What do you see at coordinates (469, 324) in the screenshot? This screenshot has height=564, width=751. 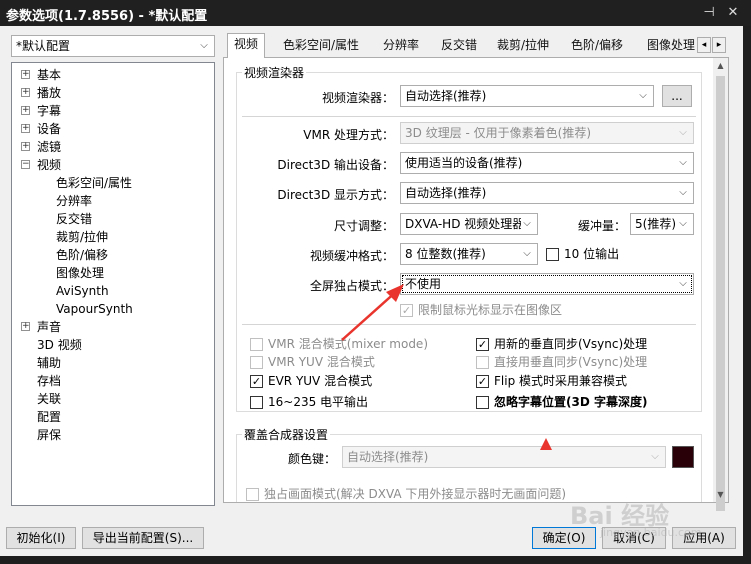 I see `divider` at bounding box center [469, 324].